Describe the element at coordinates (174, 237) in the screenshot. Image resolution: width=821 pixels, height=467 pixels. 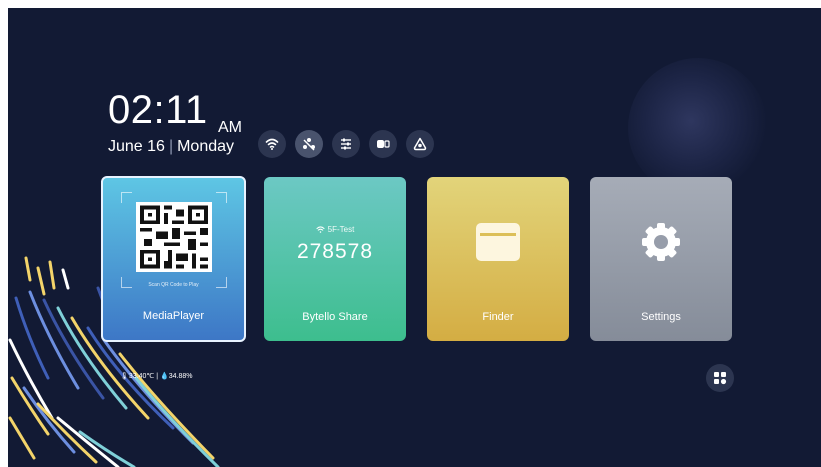
I see `qr-code` at that location.